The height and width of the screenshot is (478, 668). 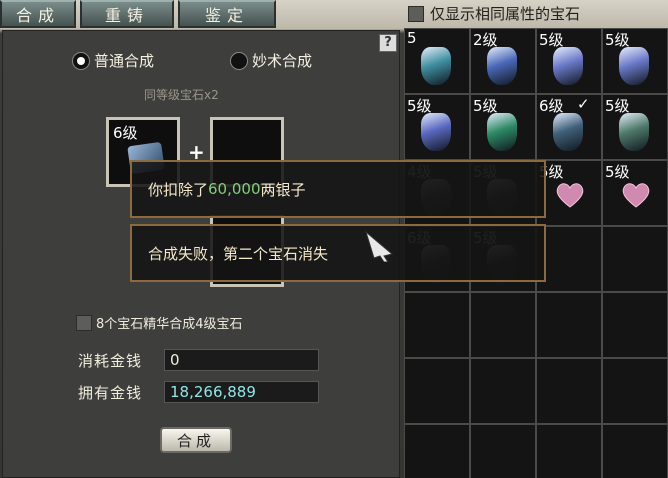 I want to click on checkmark-icon: ✓, so click(x=583, y=104).